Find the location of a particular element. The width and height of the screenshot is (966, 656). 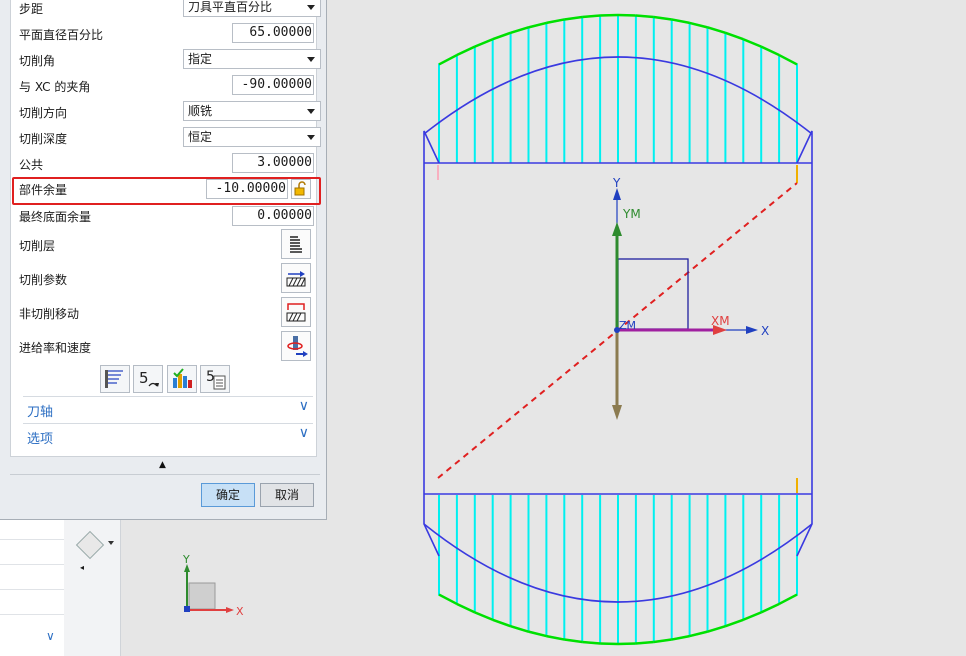

row-feeds-speeds: 进给率和速度 is located at coordinates (163, 347).